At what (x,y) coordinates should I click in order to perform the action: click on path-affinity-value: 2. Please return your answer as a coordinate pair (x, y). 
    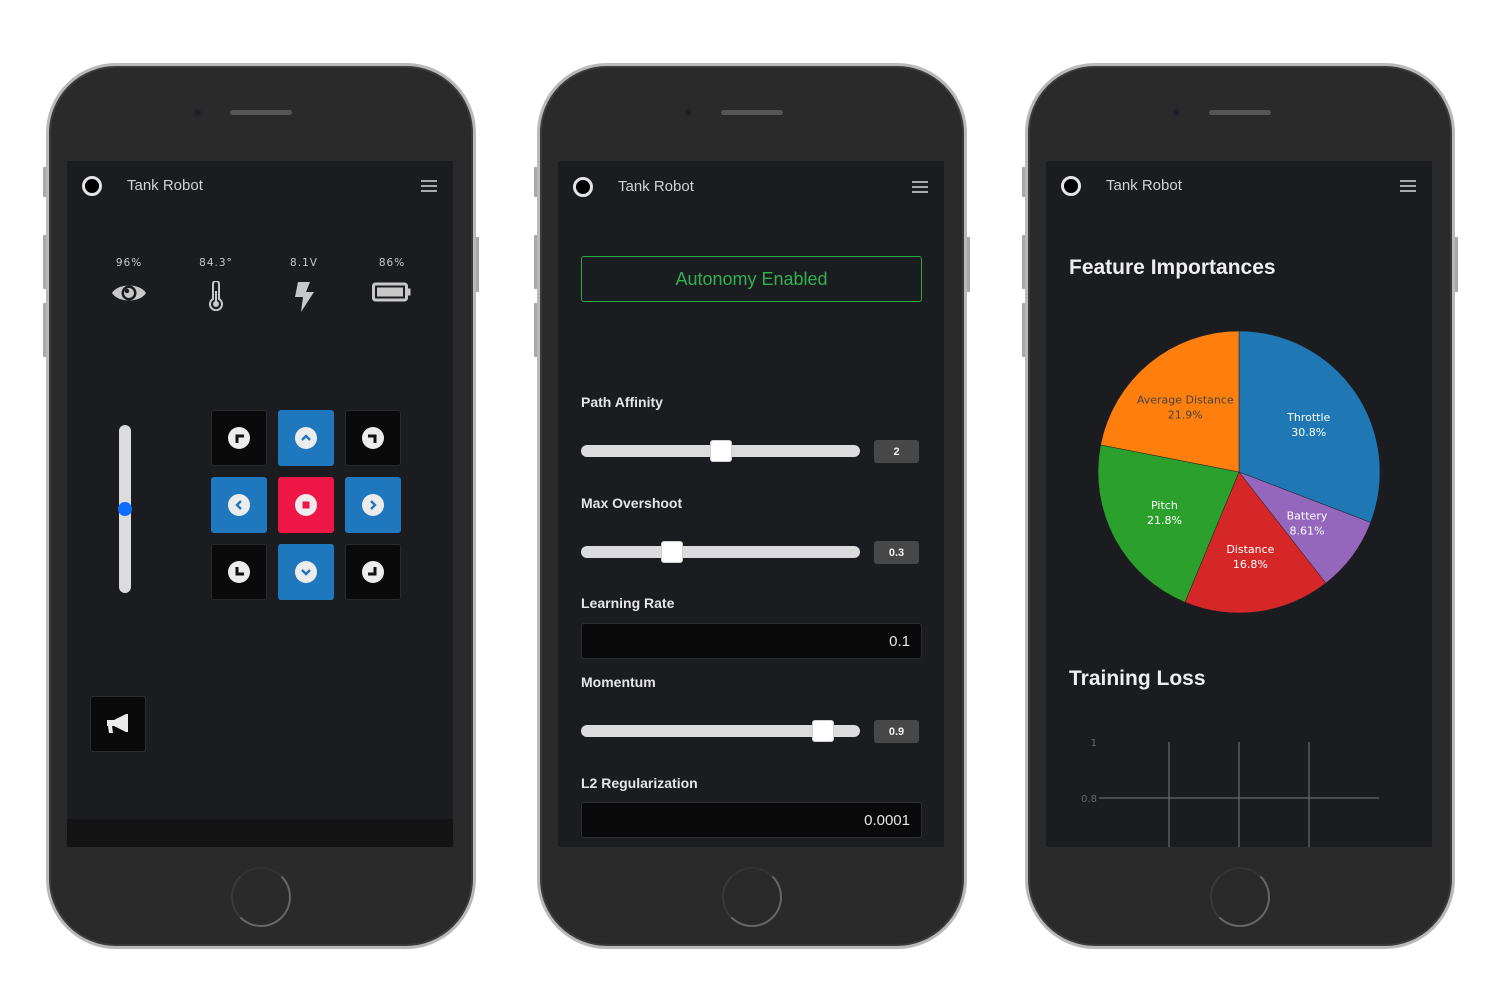
    Looking at the image, I should click on (896, 451).